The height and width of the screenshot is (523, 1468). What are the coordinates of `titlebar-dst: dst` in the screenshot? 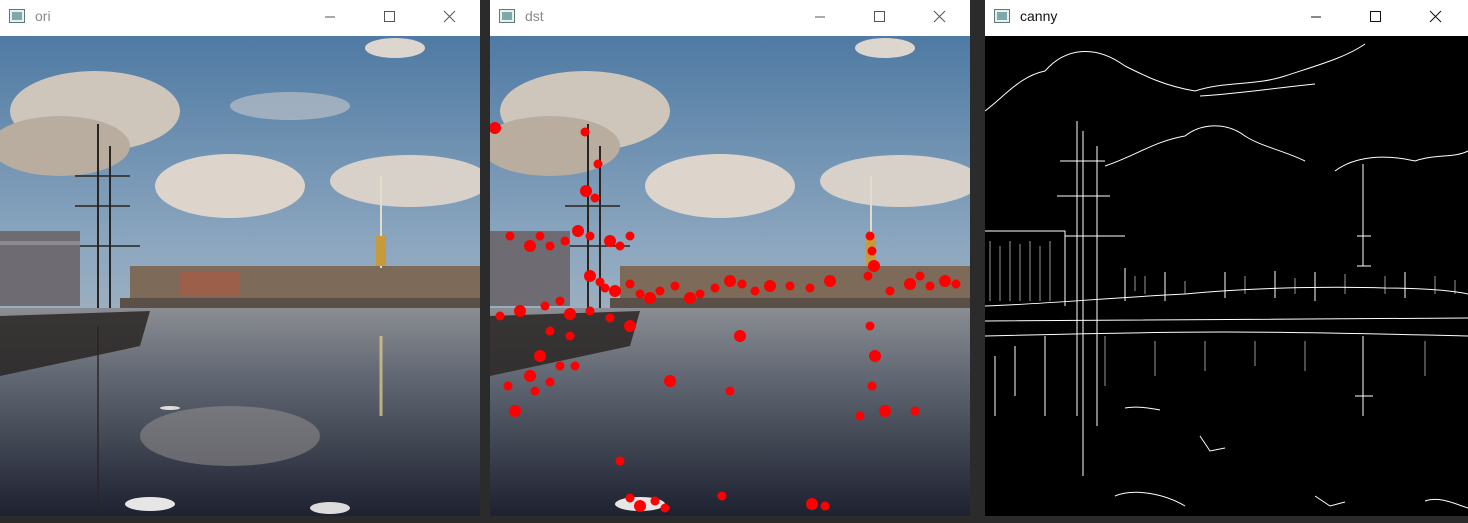 It's located at (730, 18).